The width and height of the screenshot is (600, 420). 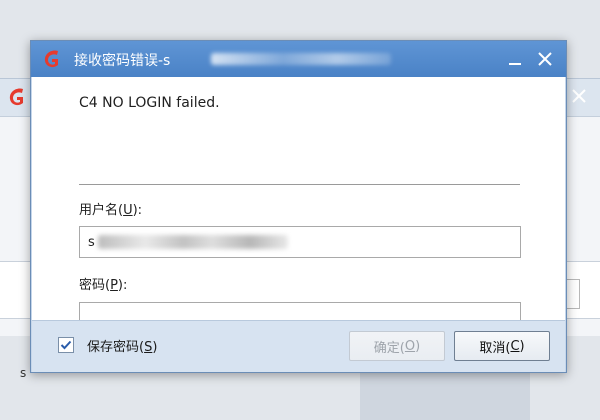 I want to click on dialog-titlebar: 接收密码错误-s, so click(x=298, y=59).